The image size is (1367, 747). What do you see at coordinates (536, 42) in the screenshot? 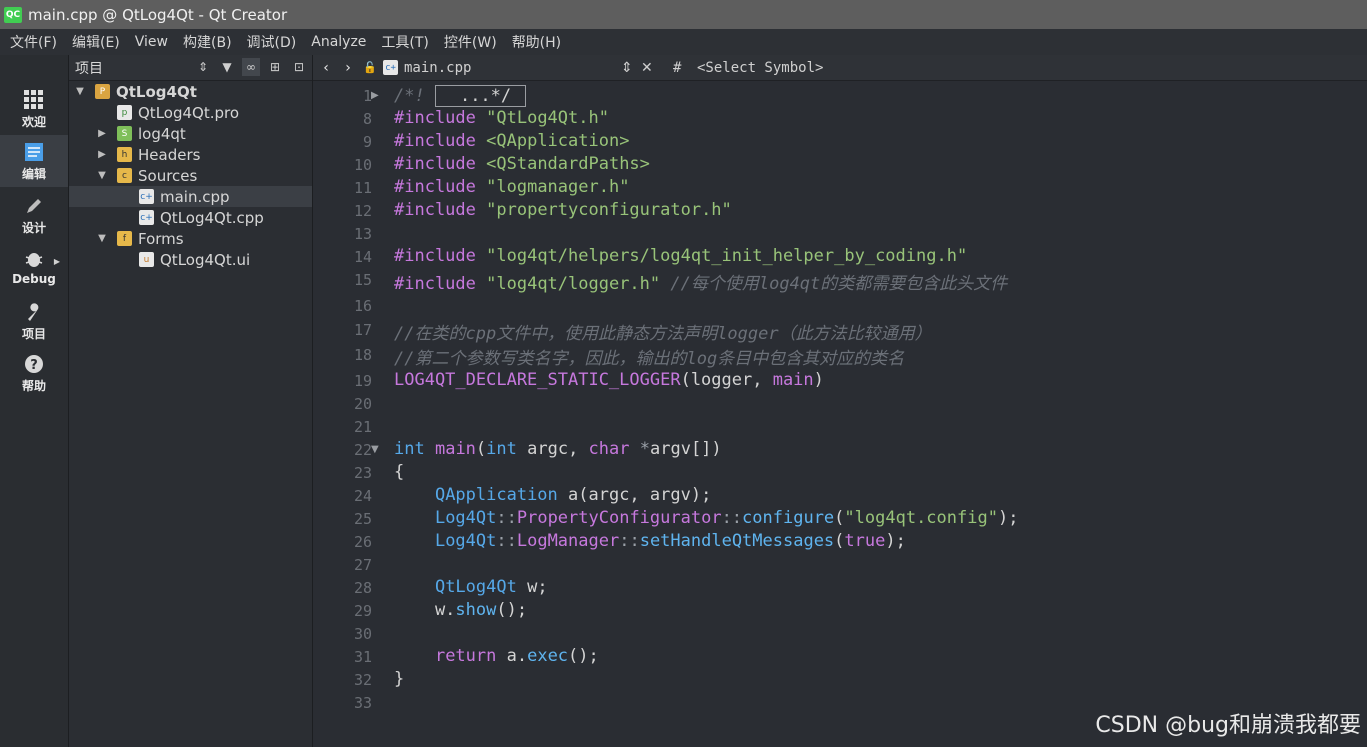
I see `menu-help: 帮助(H)` at bounding box center [536, 42].